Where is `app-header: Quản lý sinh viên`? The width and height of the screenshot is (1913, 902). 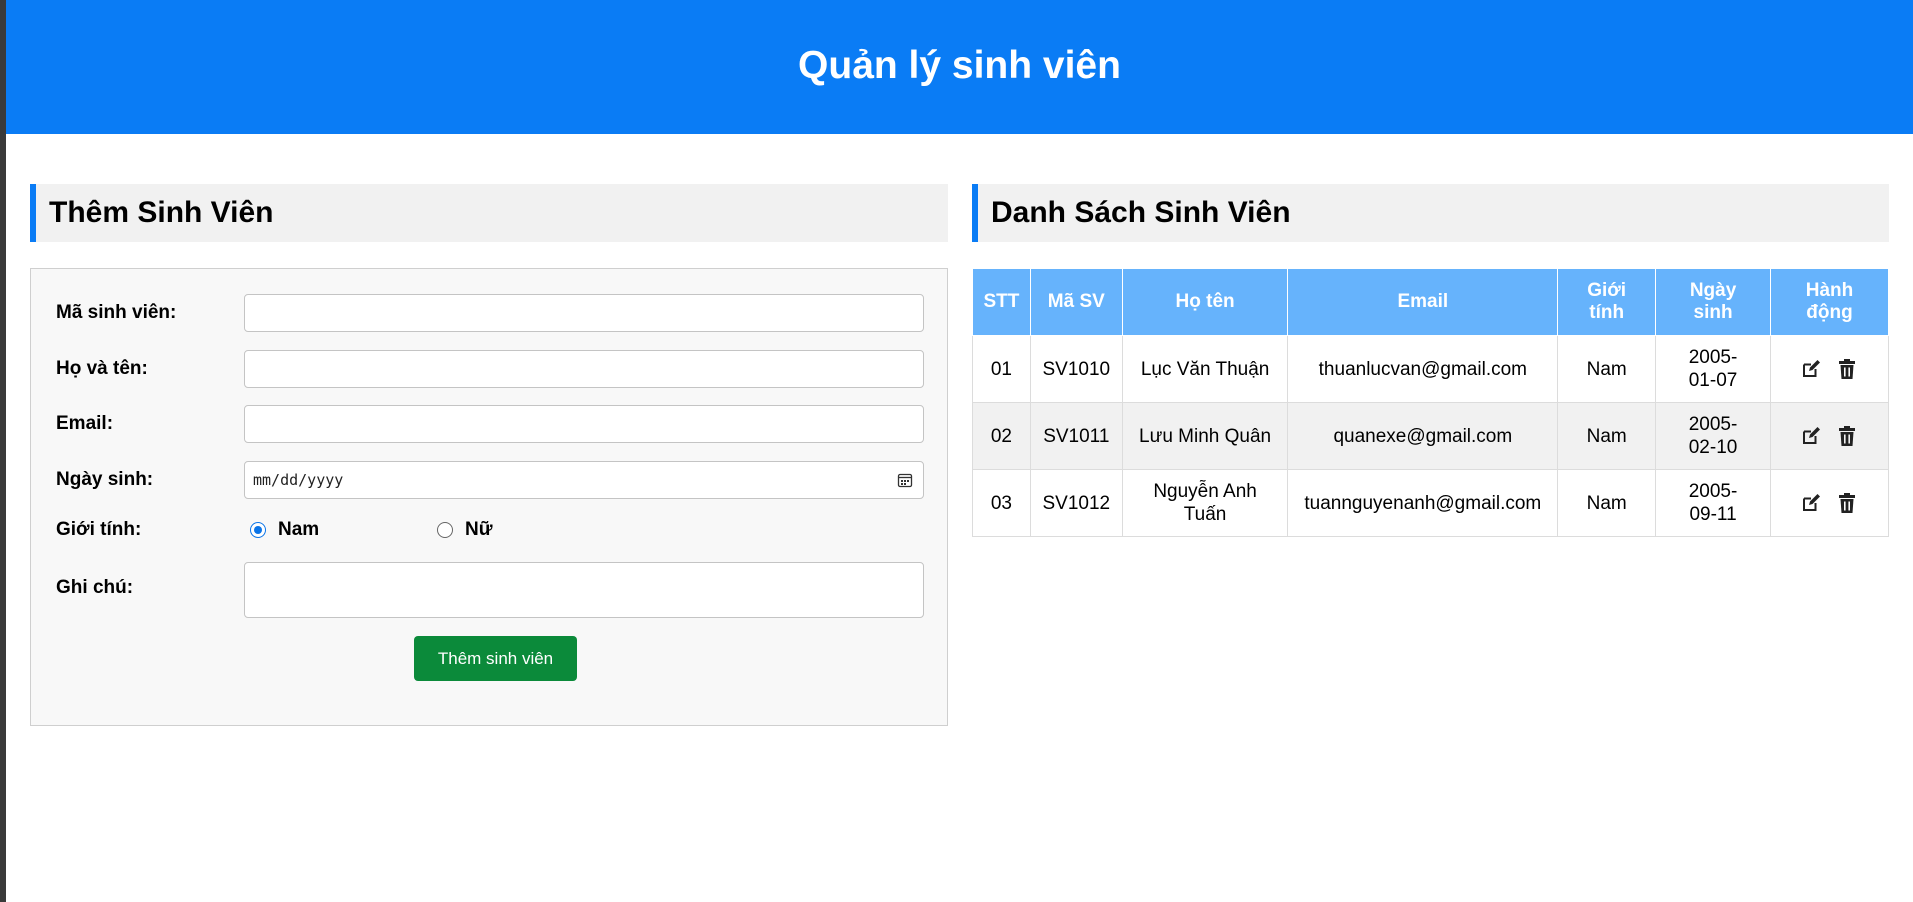
app-header: Quản lý sinh viên is located at coordinates (959, 67).